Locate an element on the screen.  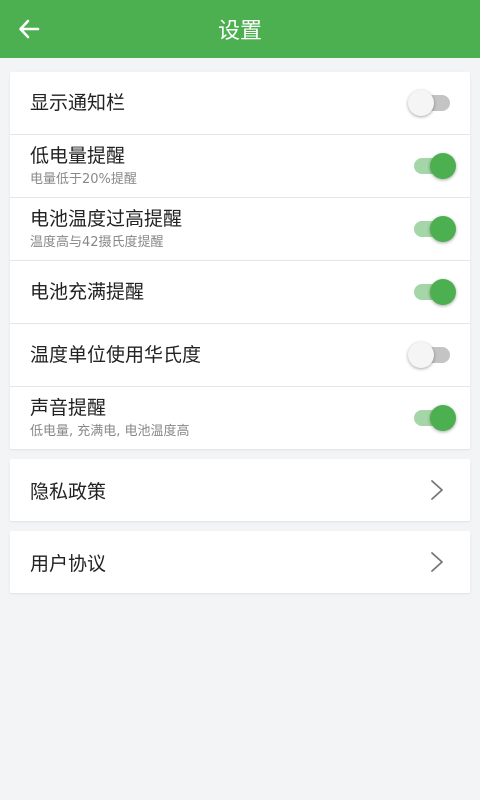
user-agreement-link: 用户协议 is located at coordinates (240, 562).